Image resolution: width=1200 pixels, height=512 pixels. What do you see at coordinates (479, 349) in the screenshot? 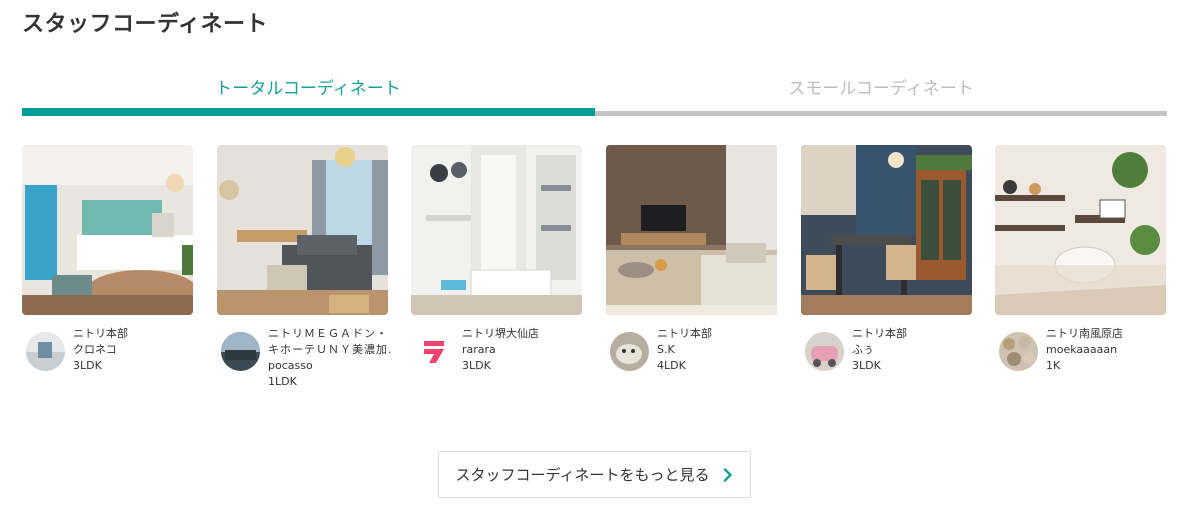
I see `user-name: rarara` at bounding box center [479, 349].